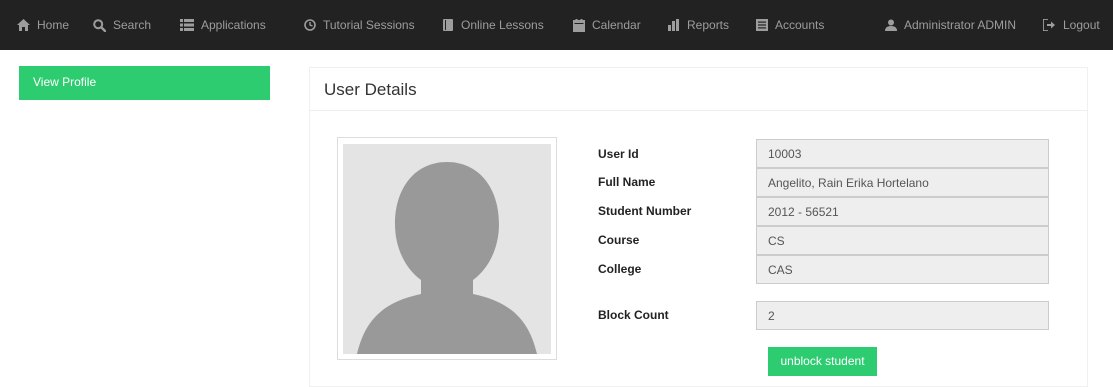 The width and height of the screenshot is (1113, 387). I want to click on nav-accounts: Accounts, so click(790, 25).